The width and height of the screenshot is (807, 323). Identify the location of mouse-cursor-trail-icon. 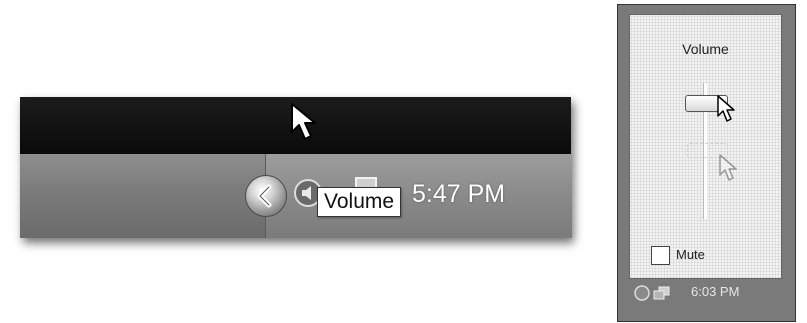
(728, 167).